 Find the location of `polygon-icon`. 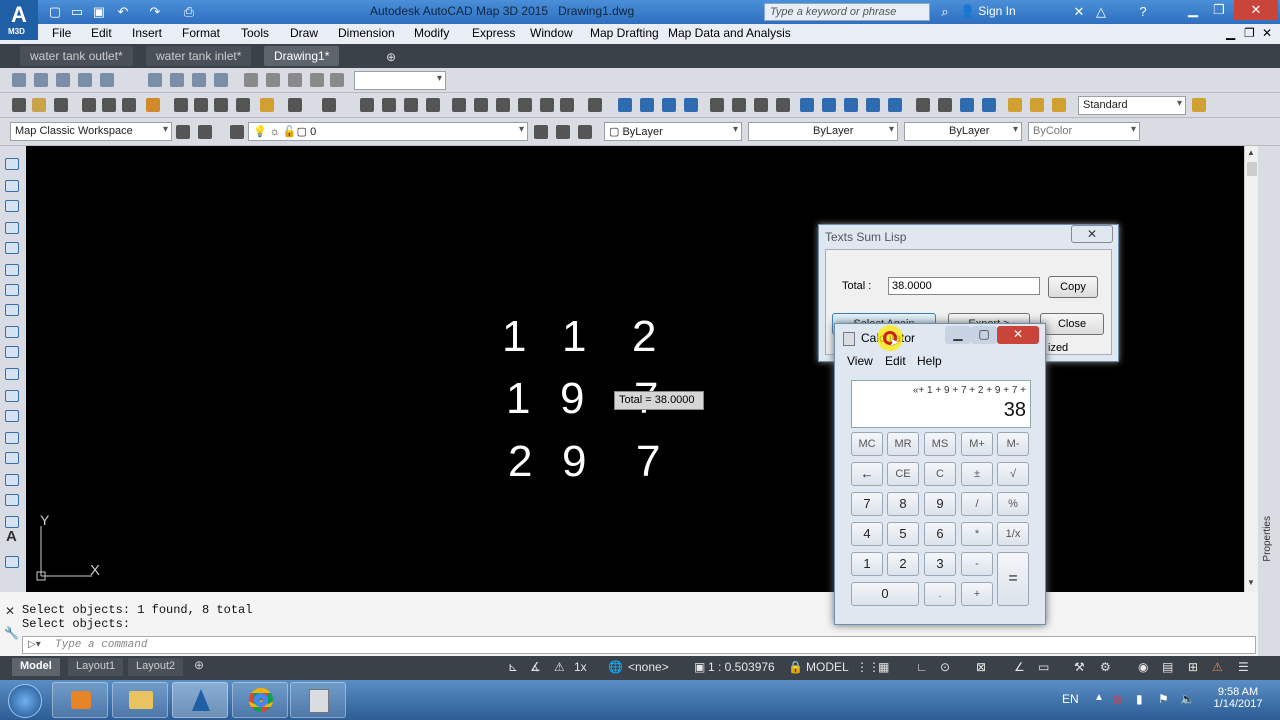

polygon-icon is located at coordinates (12, 228).